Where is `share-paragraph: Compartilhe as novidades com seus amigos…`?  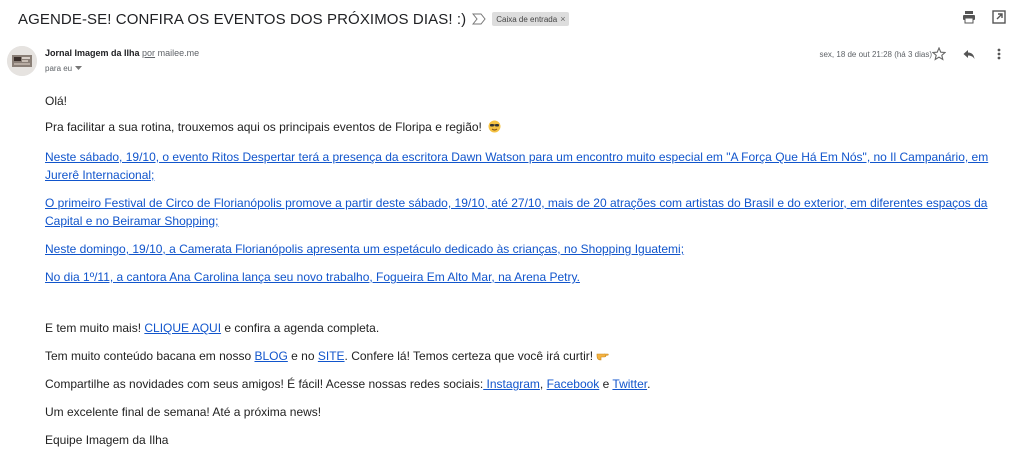
share-paragraph: Compartilhe as novidades com seus amigos… is located at coordinates (347, 384).